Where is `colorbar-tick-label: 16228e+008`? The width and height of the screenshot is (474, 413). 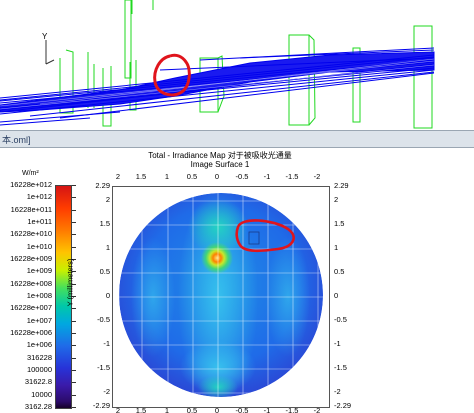
colorbar-tick-label: 16228e+008 is located at coordinates (31, 283).